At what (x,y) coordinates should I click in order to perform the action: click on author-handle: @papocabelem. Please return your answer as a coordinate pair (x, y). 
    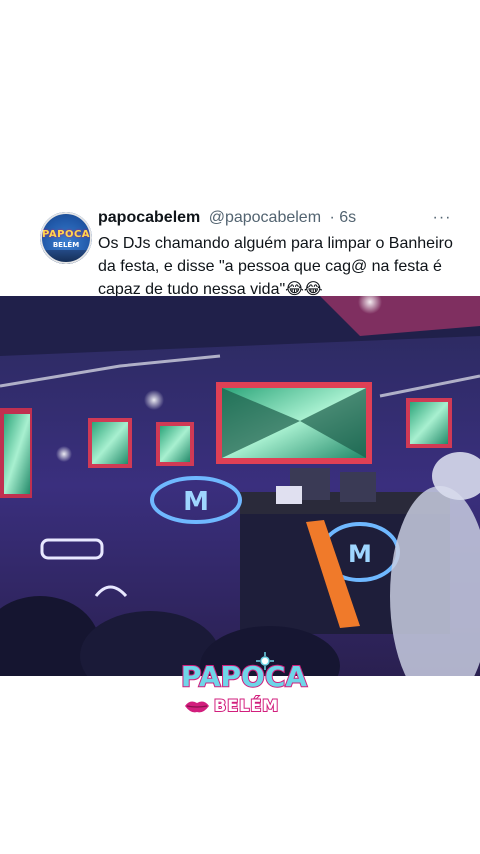
    Looking at the image, I should click on (265, 217).